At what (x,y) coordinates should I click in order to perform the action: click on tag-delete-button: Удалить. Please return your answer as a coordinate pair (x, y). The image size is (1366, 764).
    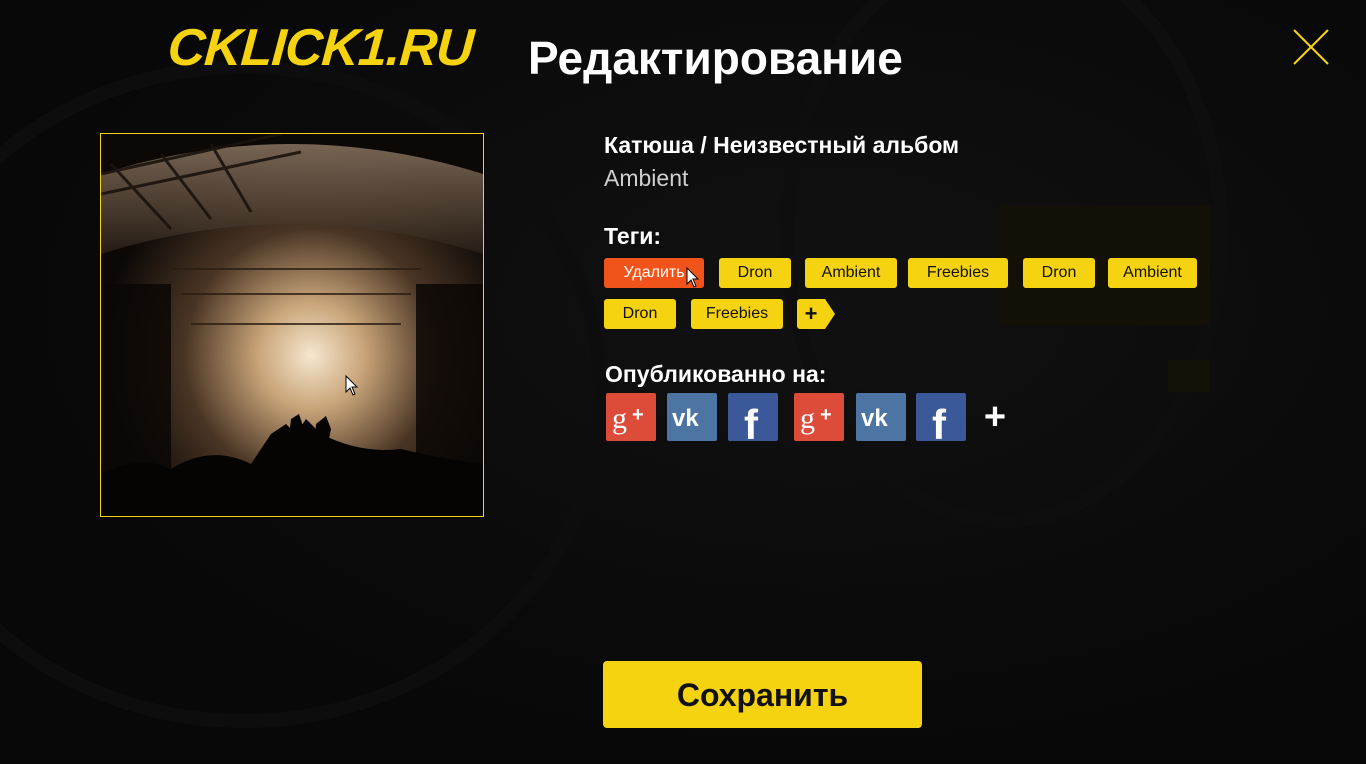
    Looking at the image, I should click on (654, 273).